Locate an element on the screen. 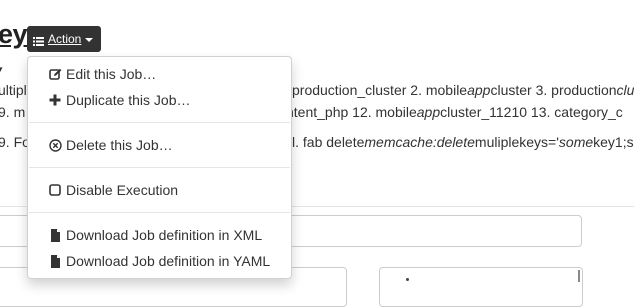  menu-item-label: Download Job definition in YAML is located at coordinates (168, 261).